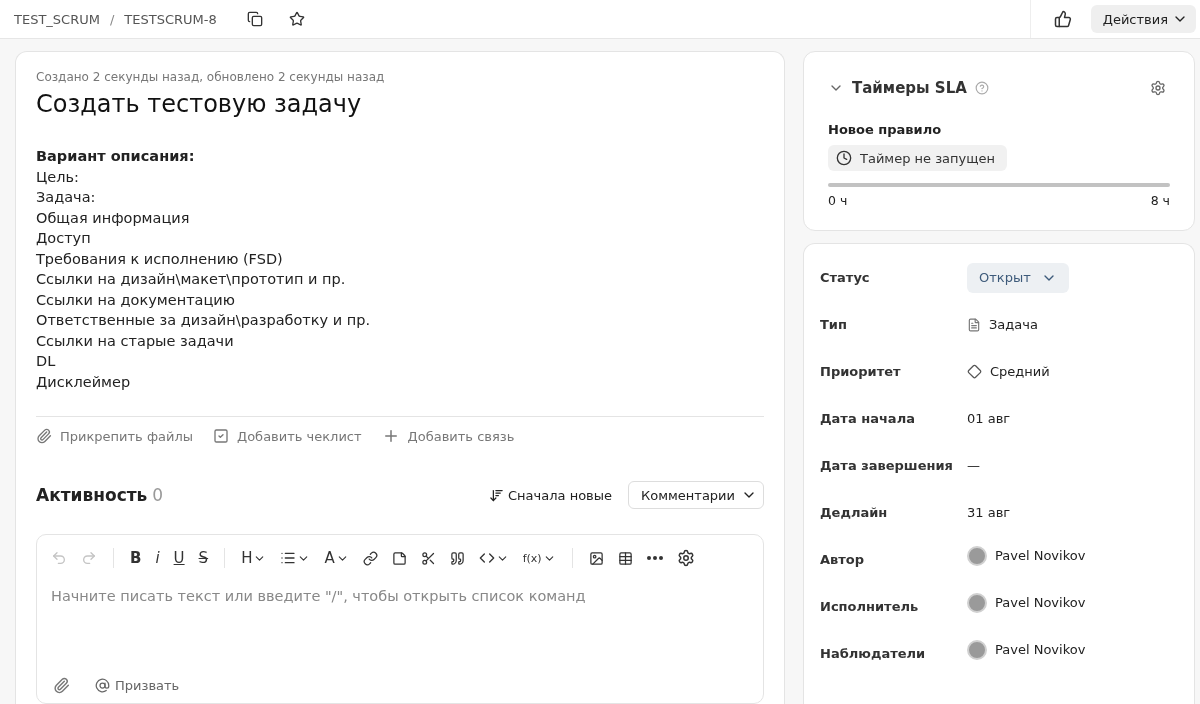 The width and height of the screenshot is (1200, 704). What do you see at coordinates (1160, 200) in the screenshot?
I see `scale-label: 8 ч` at bounding box center [1160, 200].